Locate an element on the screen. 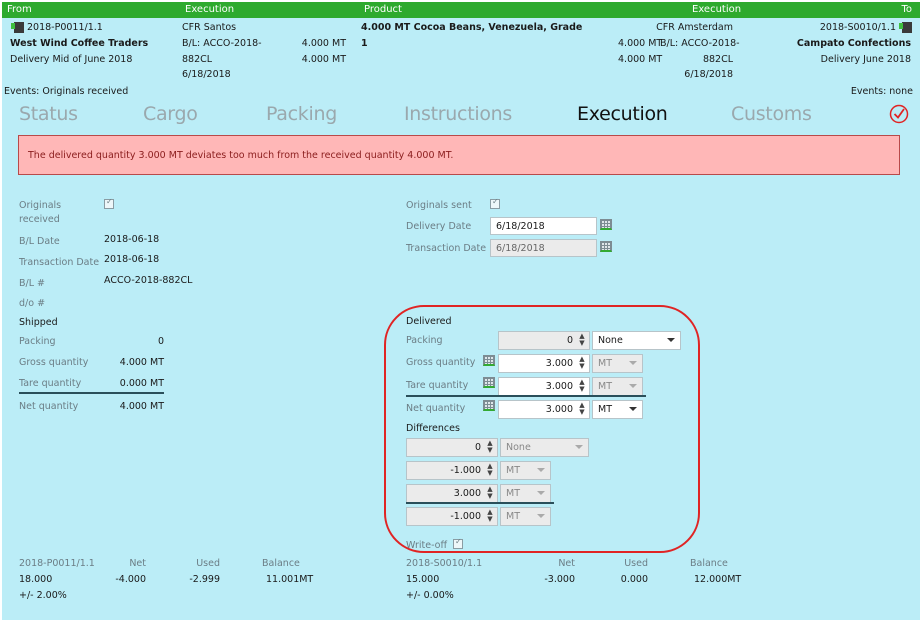 This screenshot has height=625, width=922. sales-contract-icon is located at coordinates (905, 27).